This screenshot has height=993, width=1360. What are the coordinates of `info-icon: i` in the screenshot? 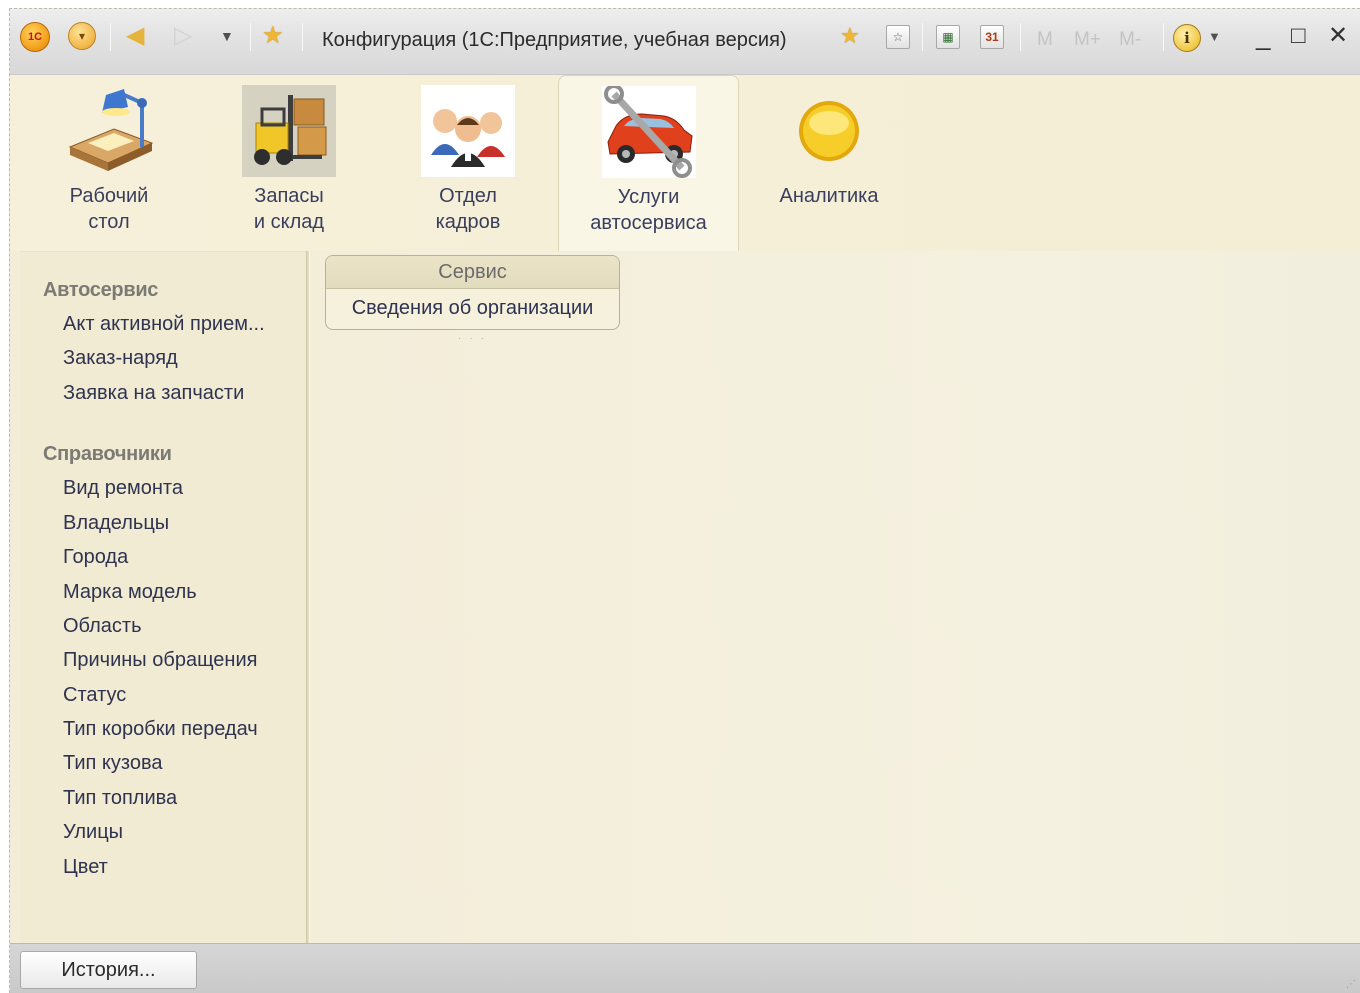 It's located at (1187, 38).